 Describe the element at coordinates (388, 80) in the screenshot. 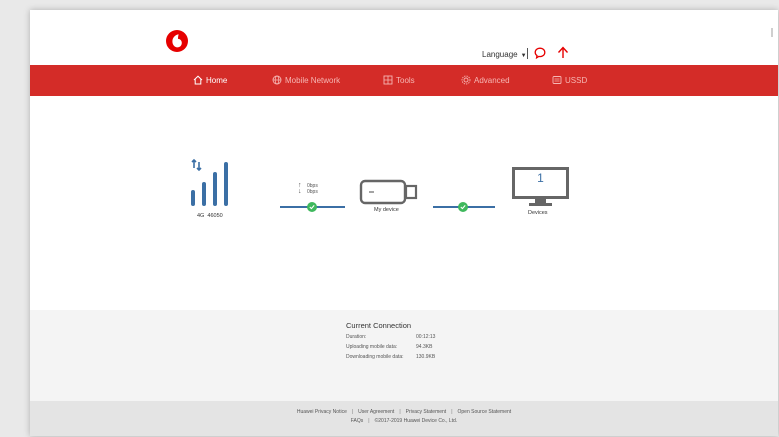

I see `tools-icon` at that location.